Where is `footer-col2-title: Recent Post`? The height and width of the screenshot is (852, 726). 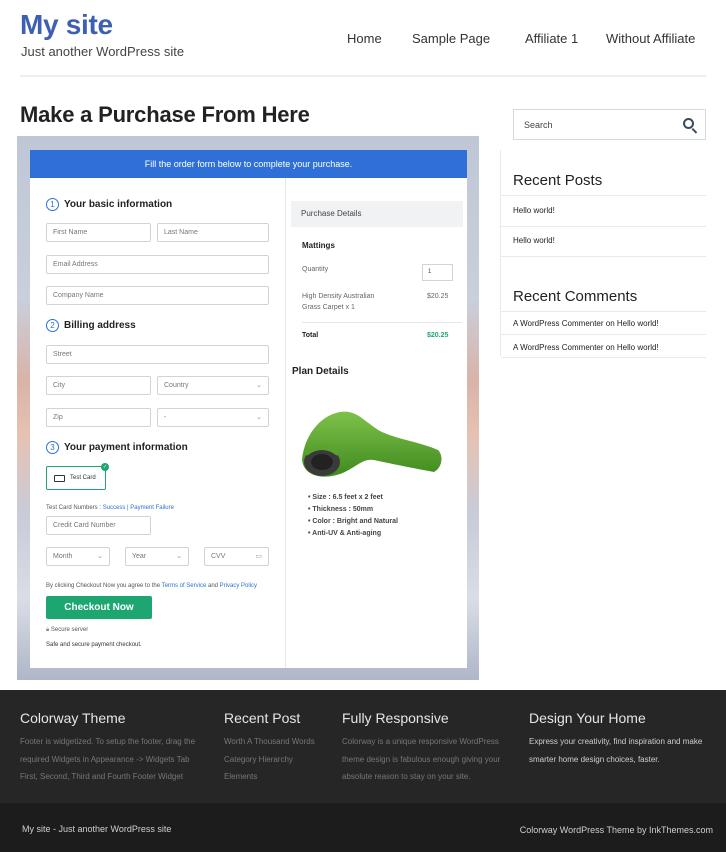
footer-col2-title: Recent Post is located at coordinates (262, 718).